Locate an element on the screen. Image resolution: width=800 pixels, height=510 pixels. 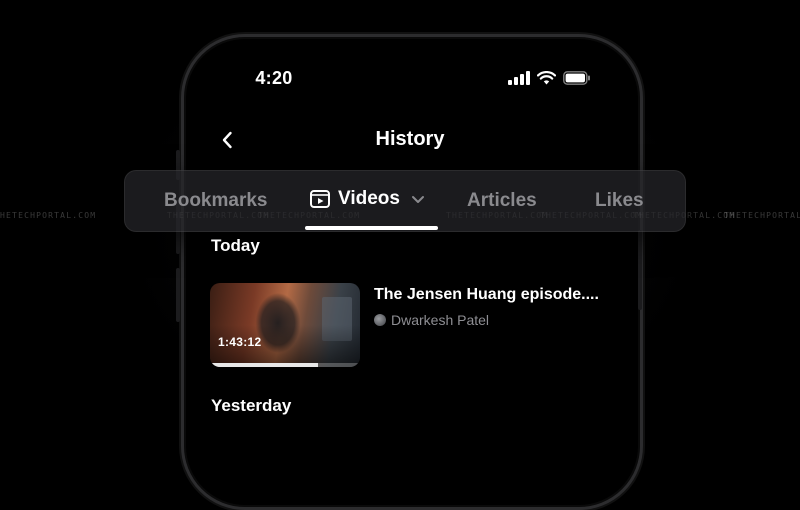
thumbnail-gradient is located at coordinates (285, 325).